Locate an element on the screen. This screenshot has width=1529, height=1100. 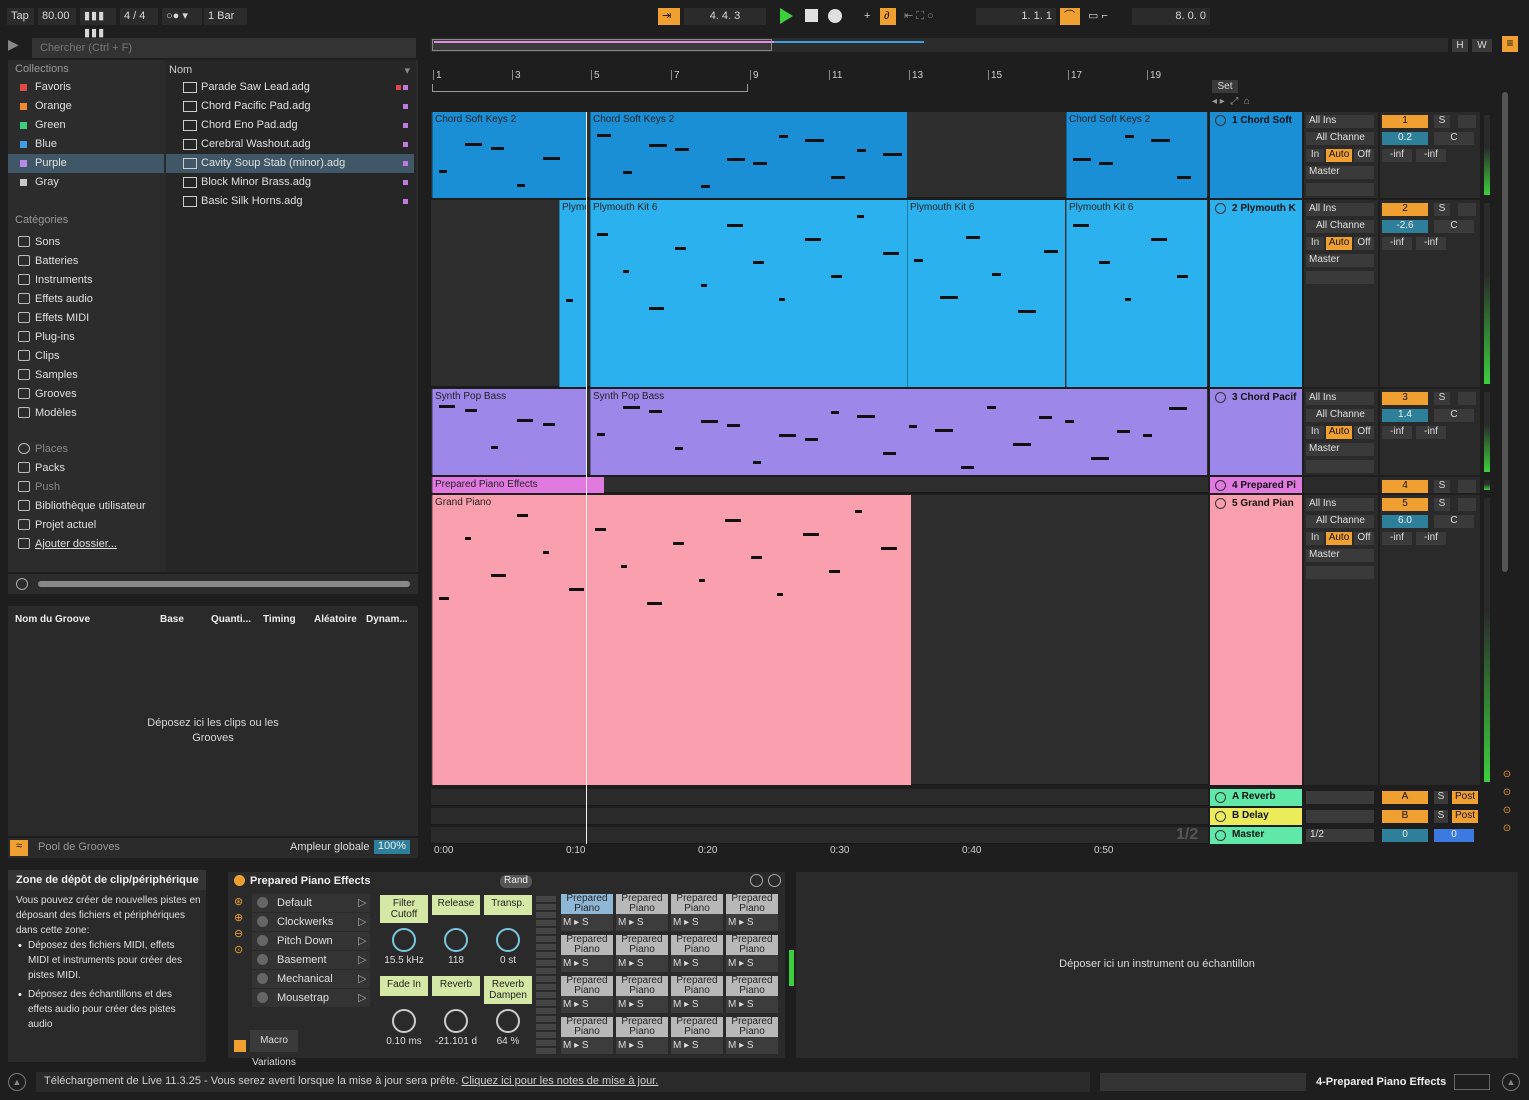
search-input: Chercher (Ctrl + F) is located at coordinates (224, 48).